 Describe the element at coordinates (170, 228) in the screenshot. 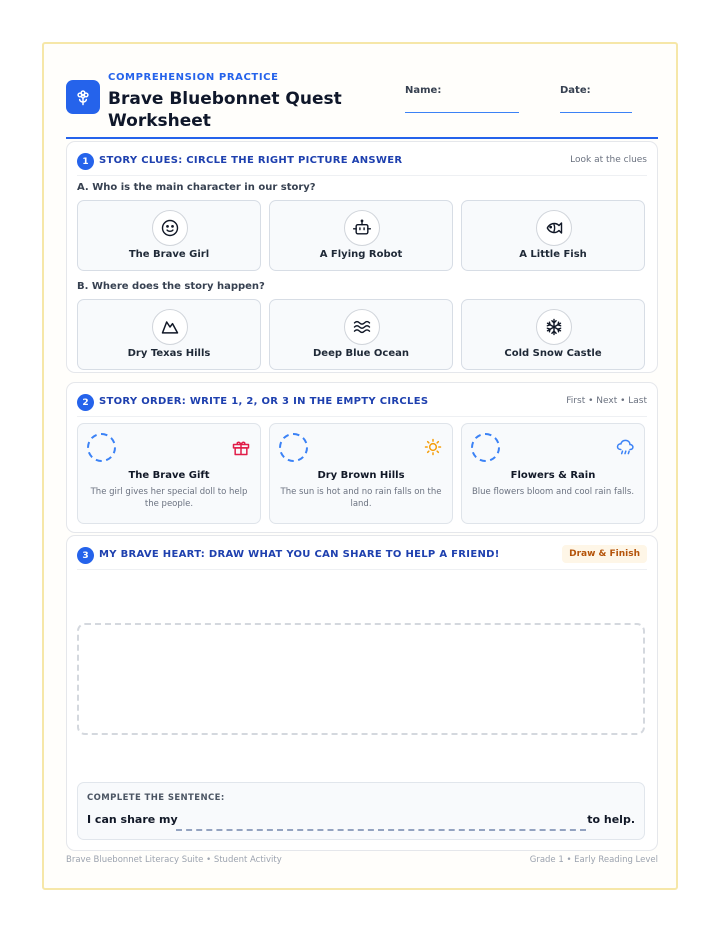

I see `smiley-face-icon` at that location.